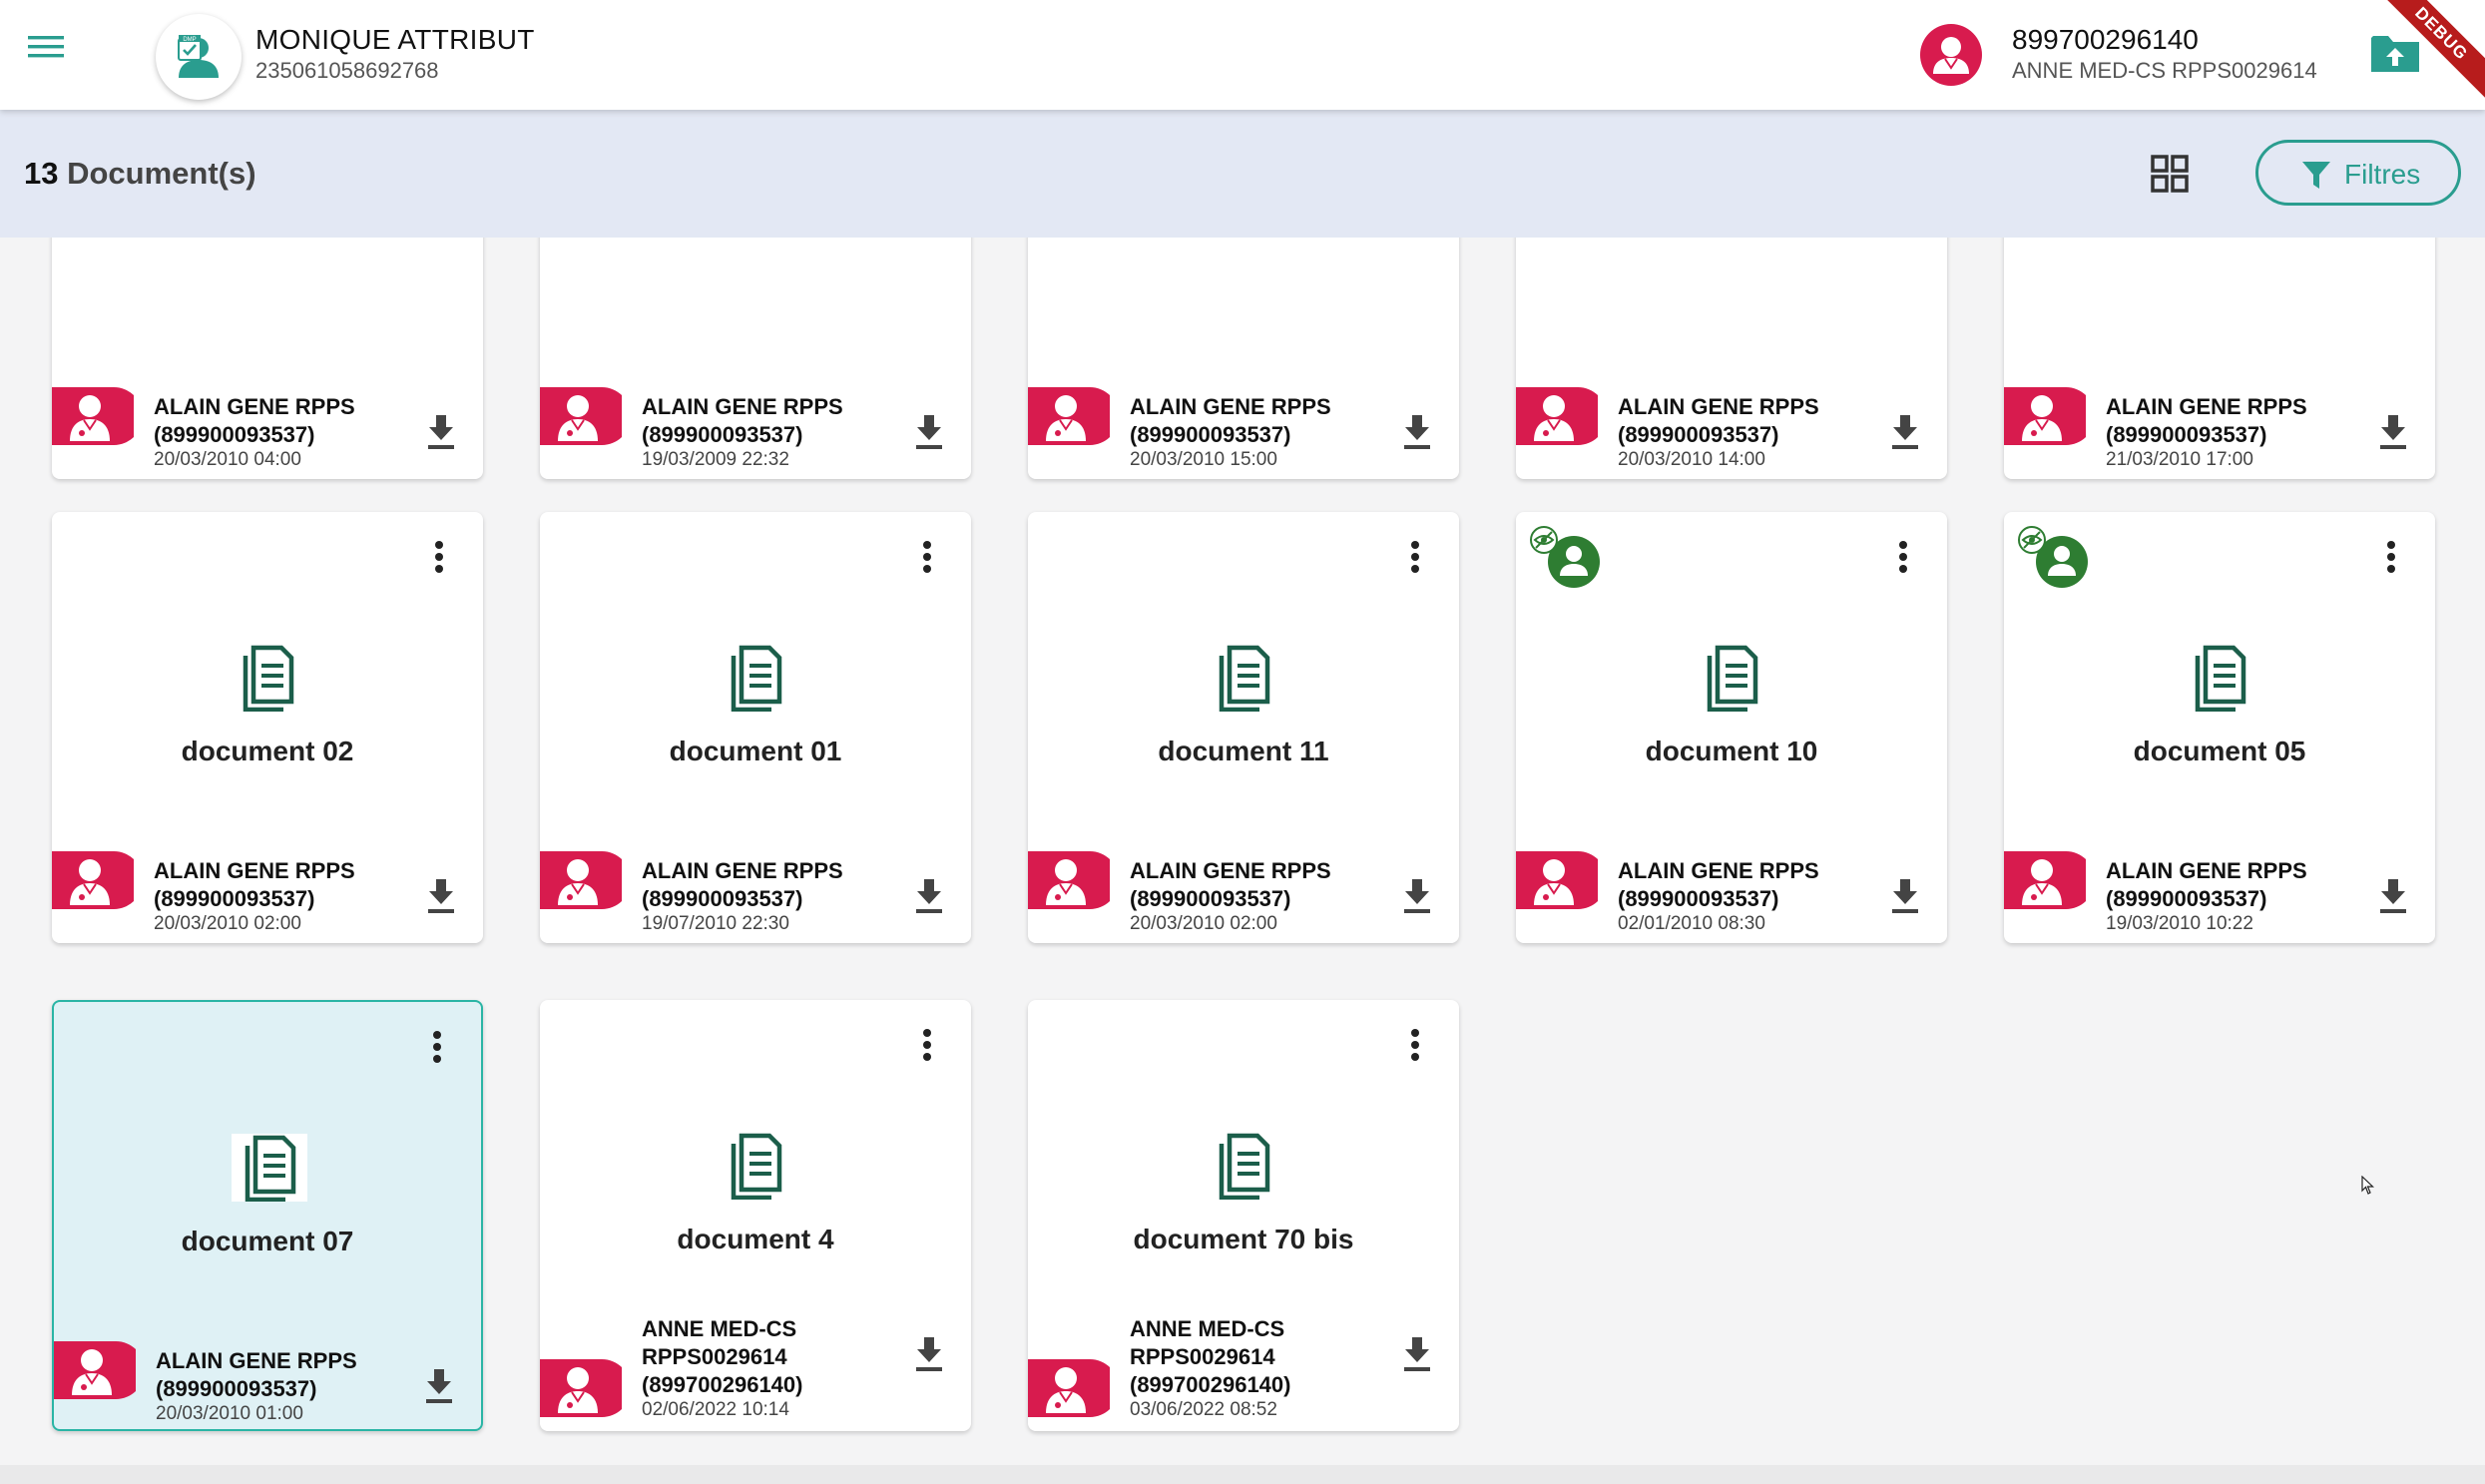  Describe the element at coordinates (2395, 55) in the screenshot. I see `upload-folder-icon` at that location.